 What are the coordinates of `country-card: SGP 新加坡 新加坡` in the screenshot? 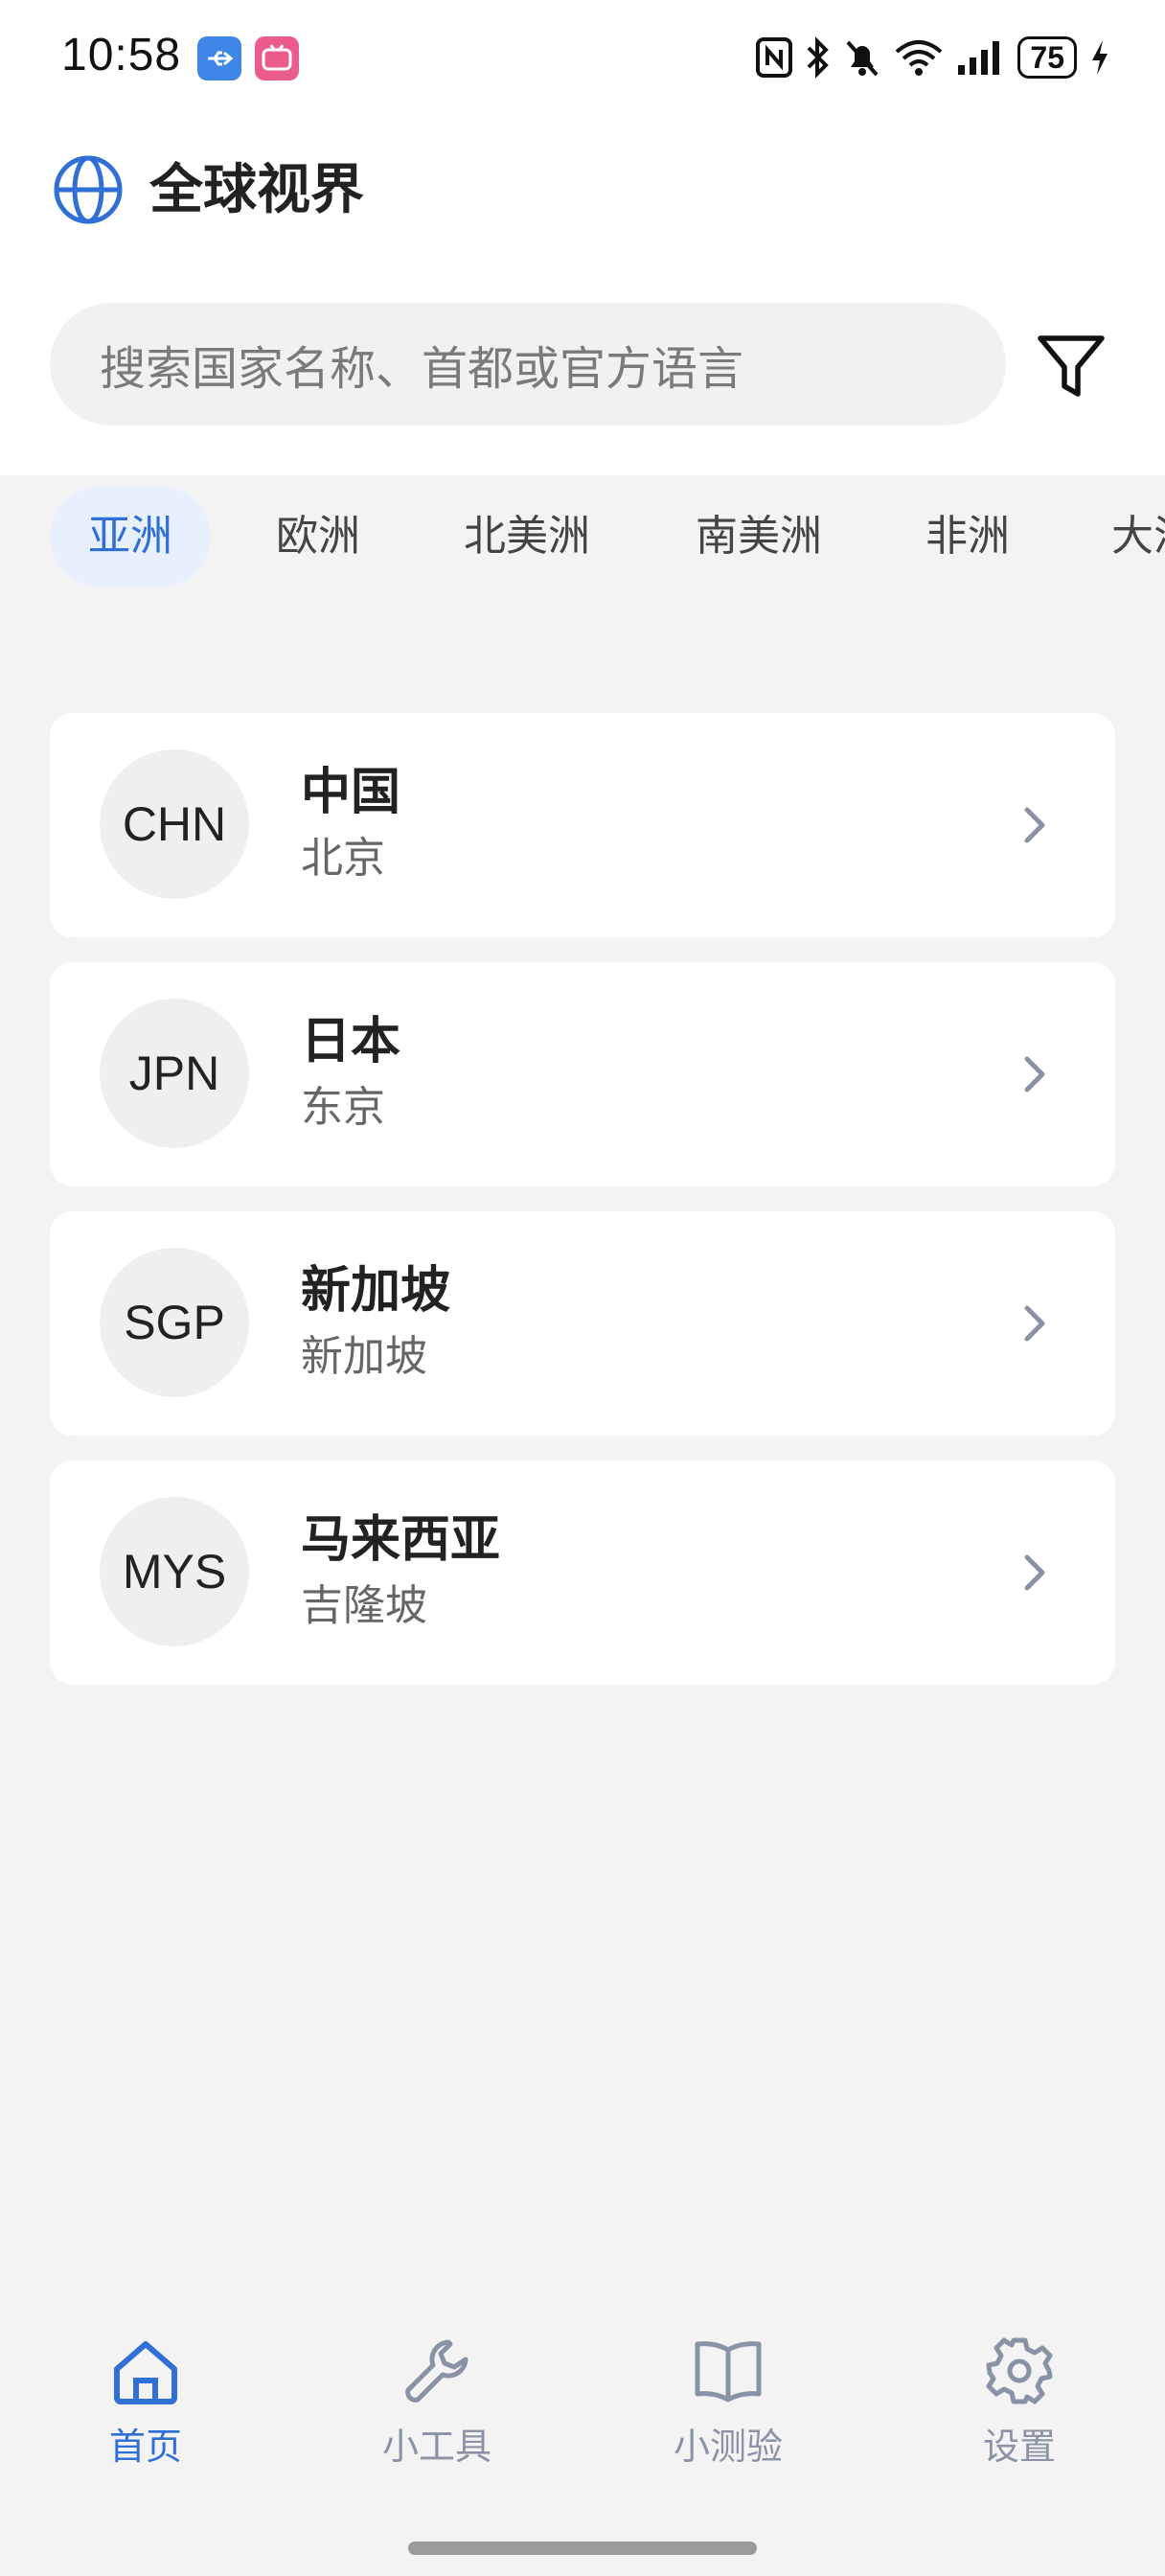 It's located at (582, 1323).